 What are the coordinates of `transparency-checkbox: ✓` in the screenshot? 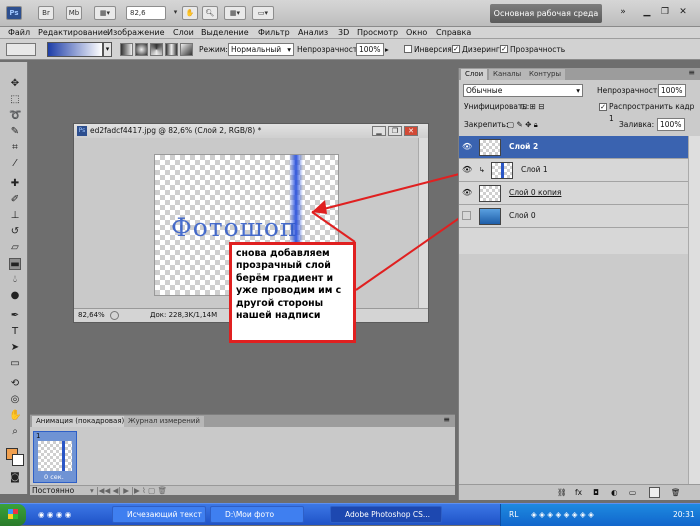 It's located at (504, 49).